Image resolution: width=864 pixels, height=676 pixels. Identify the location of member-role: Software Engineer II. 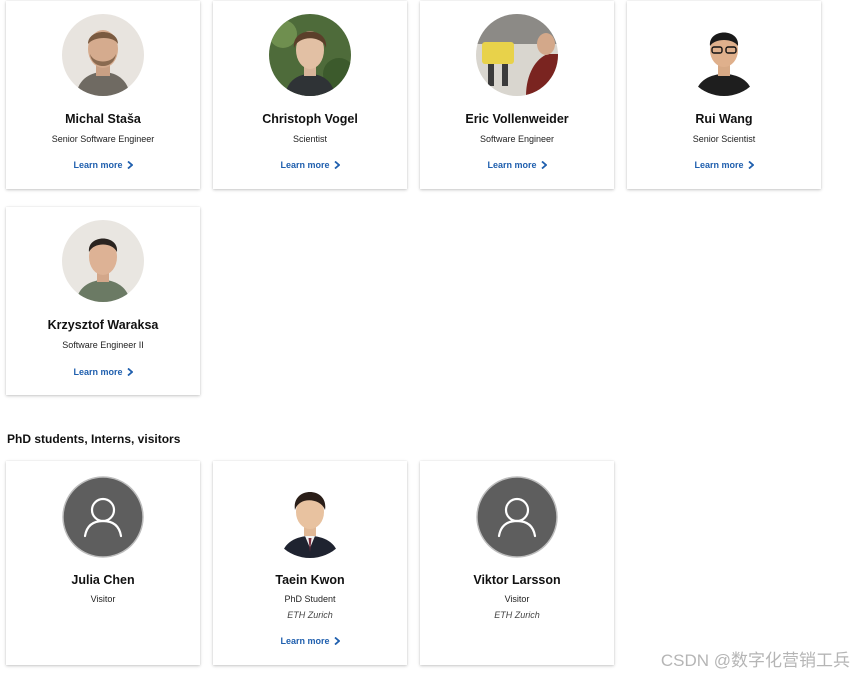
(103, 345).